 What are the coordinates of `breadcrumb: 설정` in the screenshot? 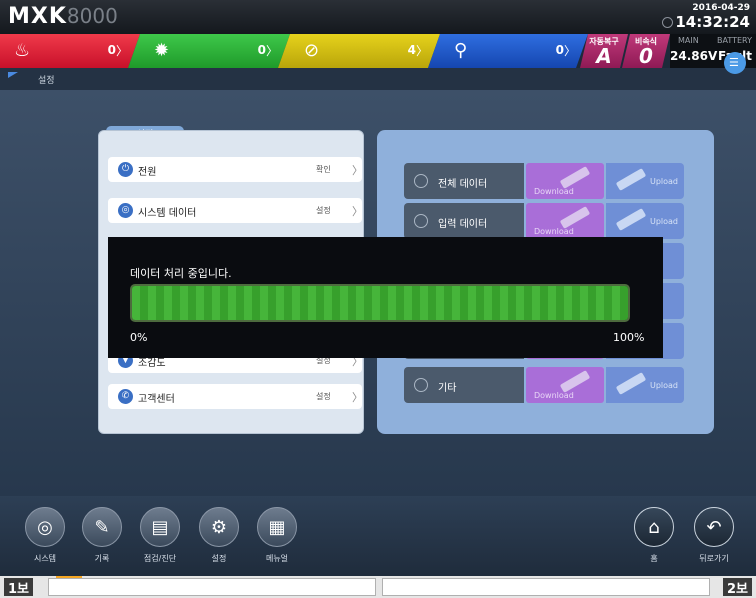 It's located at (378, 79).